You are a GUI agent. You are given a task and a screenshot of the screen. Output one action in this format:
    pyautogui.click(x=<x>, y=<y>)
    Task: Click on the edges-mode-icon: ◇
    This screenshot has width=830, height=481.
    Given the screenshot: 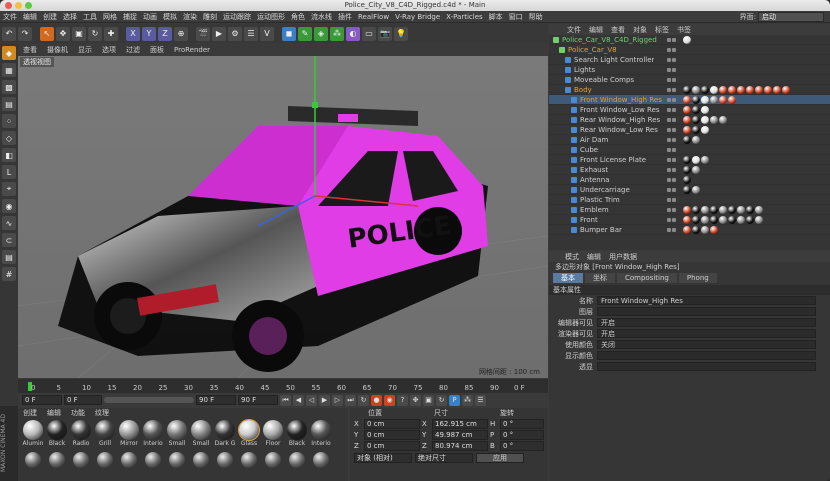 What is the action you would take?
    pyautogui.click(x=9, y=138)
    